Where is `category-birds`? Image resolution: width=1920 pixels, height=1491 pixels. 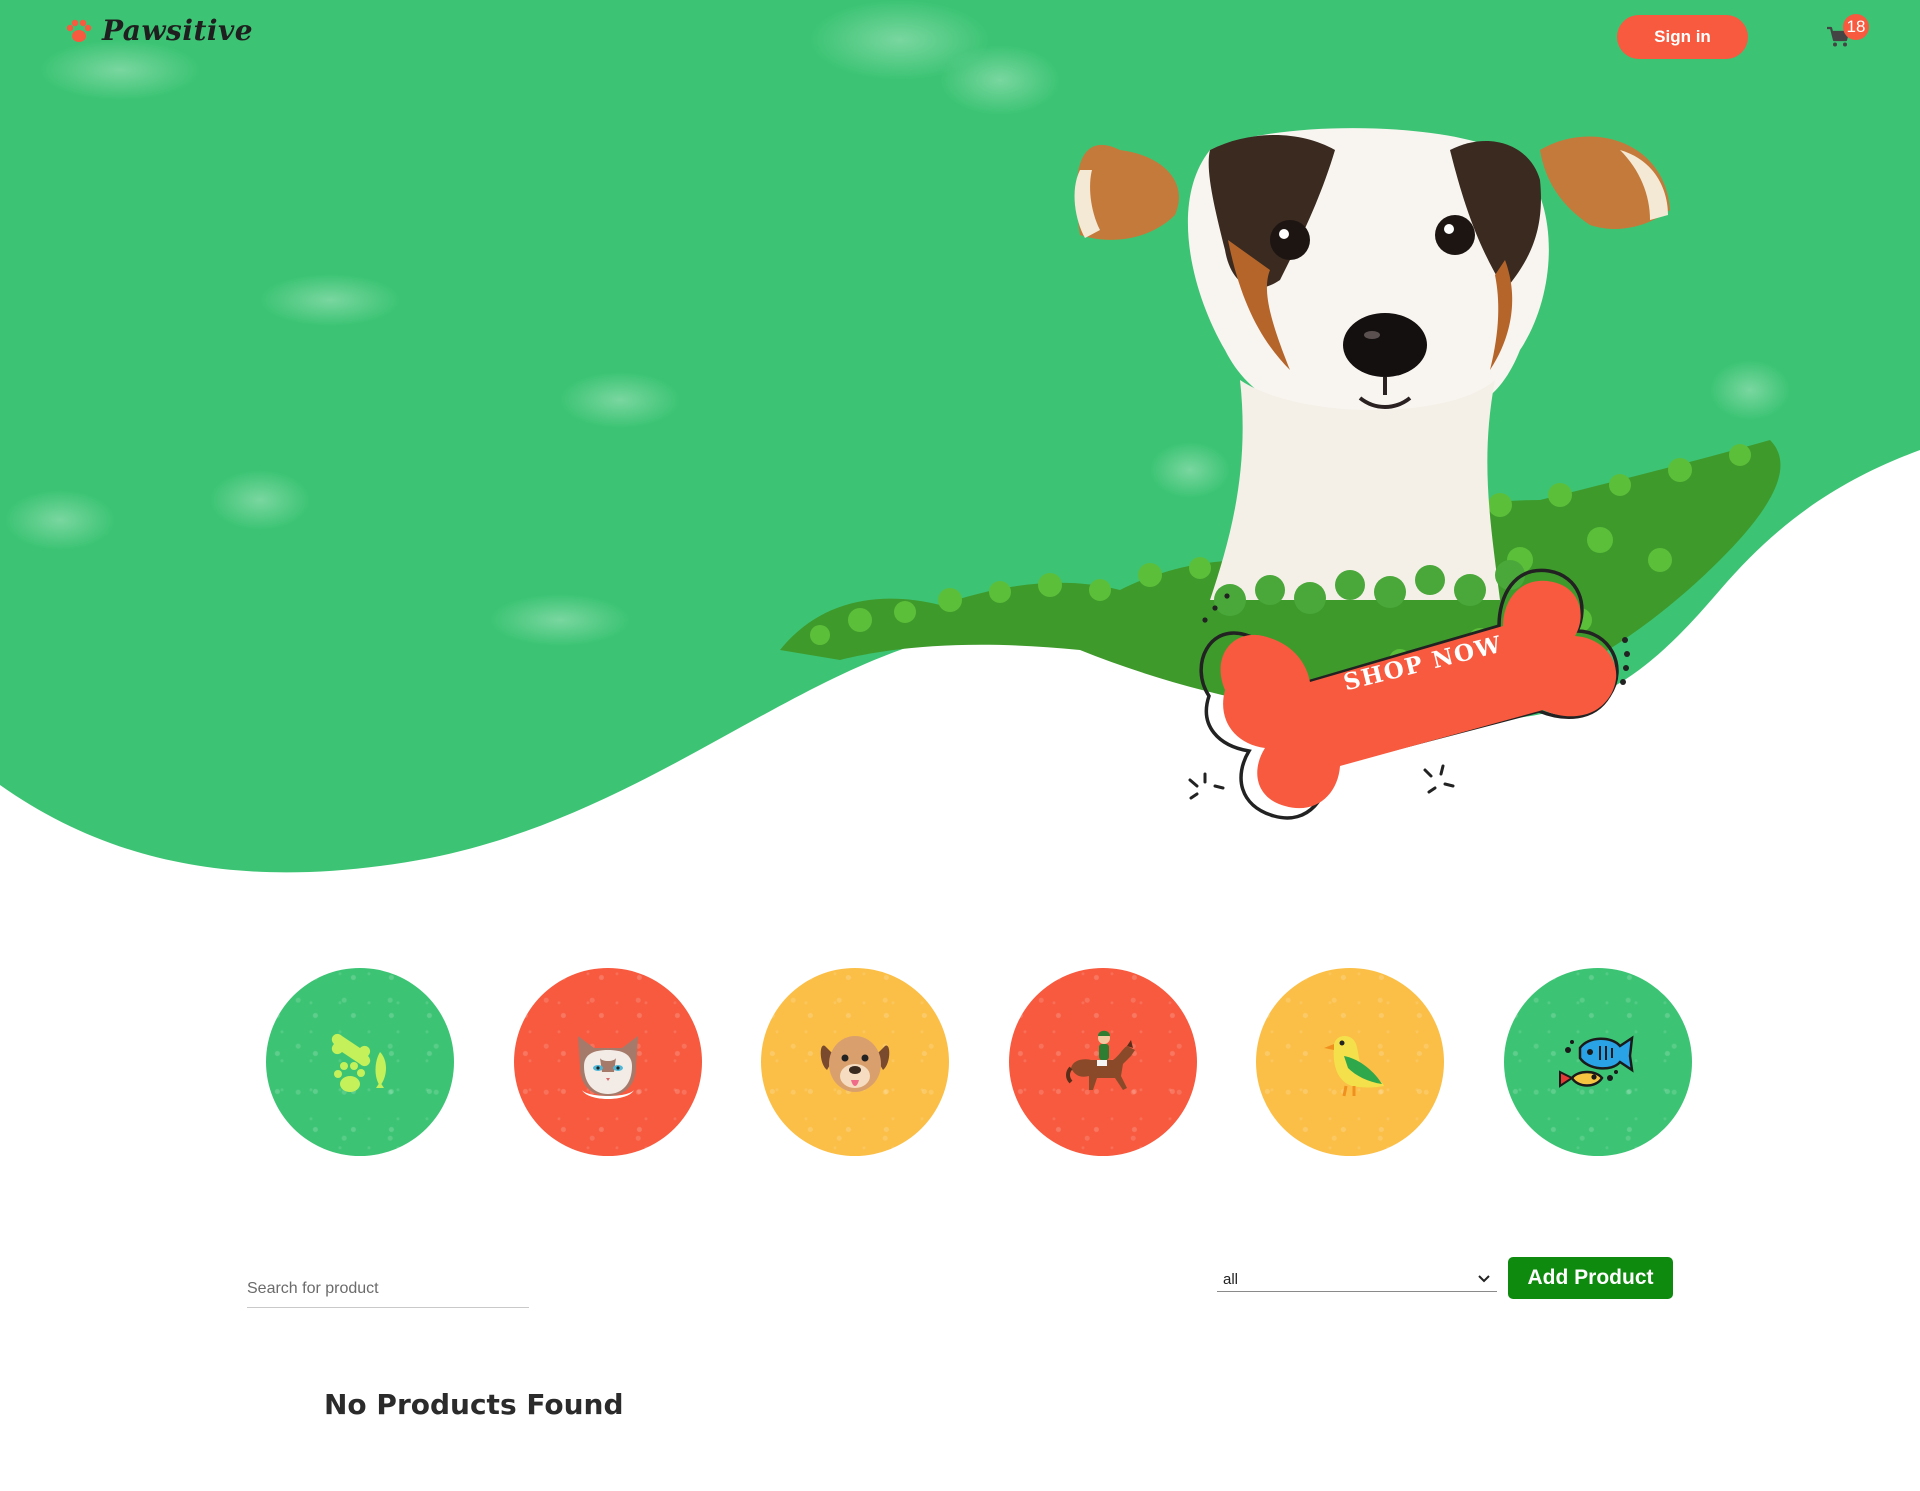
category-birds is located at coordinates (1350, 1062).